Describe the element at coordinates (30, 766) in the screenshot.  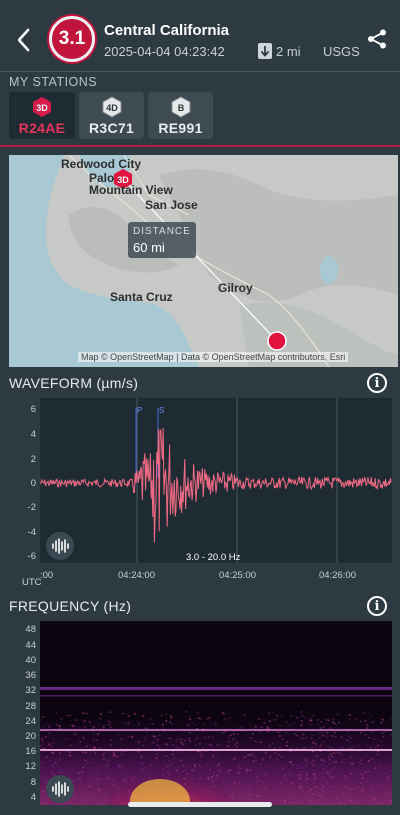
I see `y-tick: 12` at that location.